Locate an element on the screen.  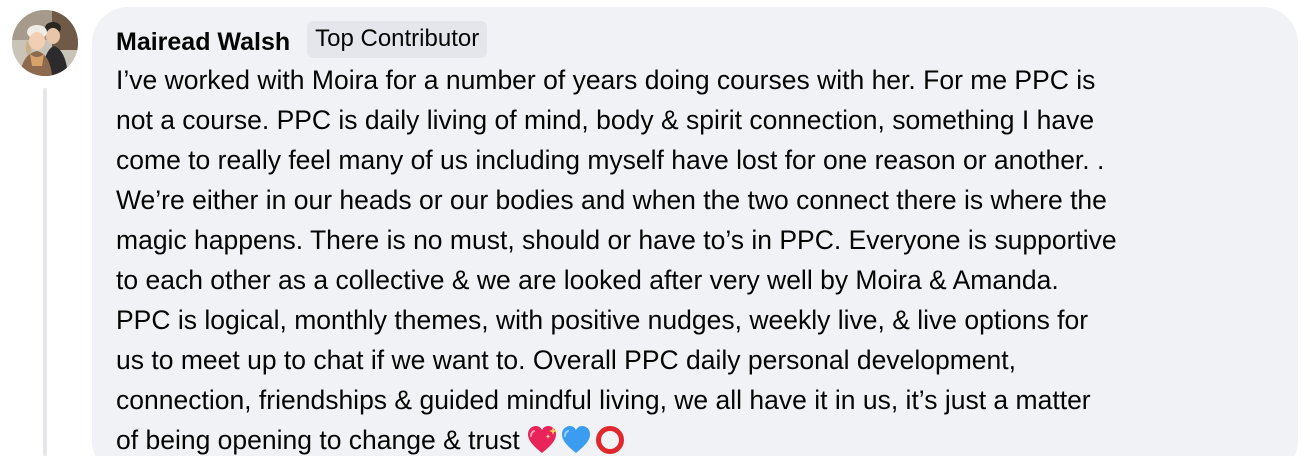
comment-last-line: of being opening to change & trust is located at coordinates (702, 438).